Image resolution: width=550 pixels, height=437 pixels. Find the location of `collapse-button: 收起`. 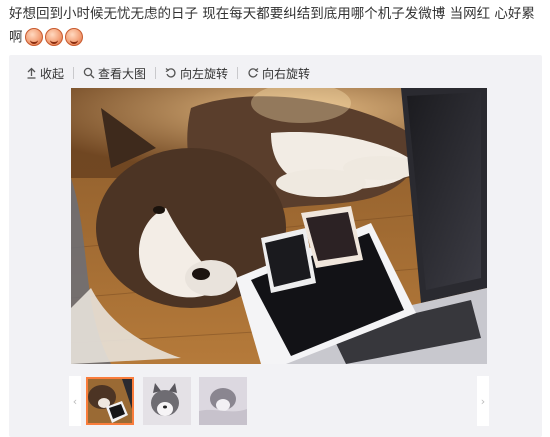

collapse-button: 收起 is located at coordinates (45, 73).